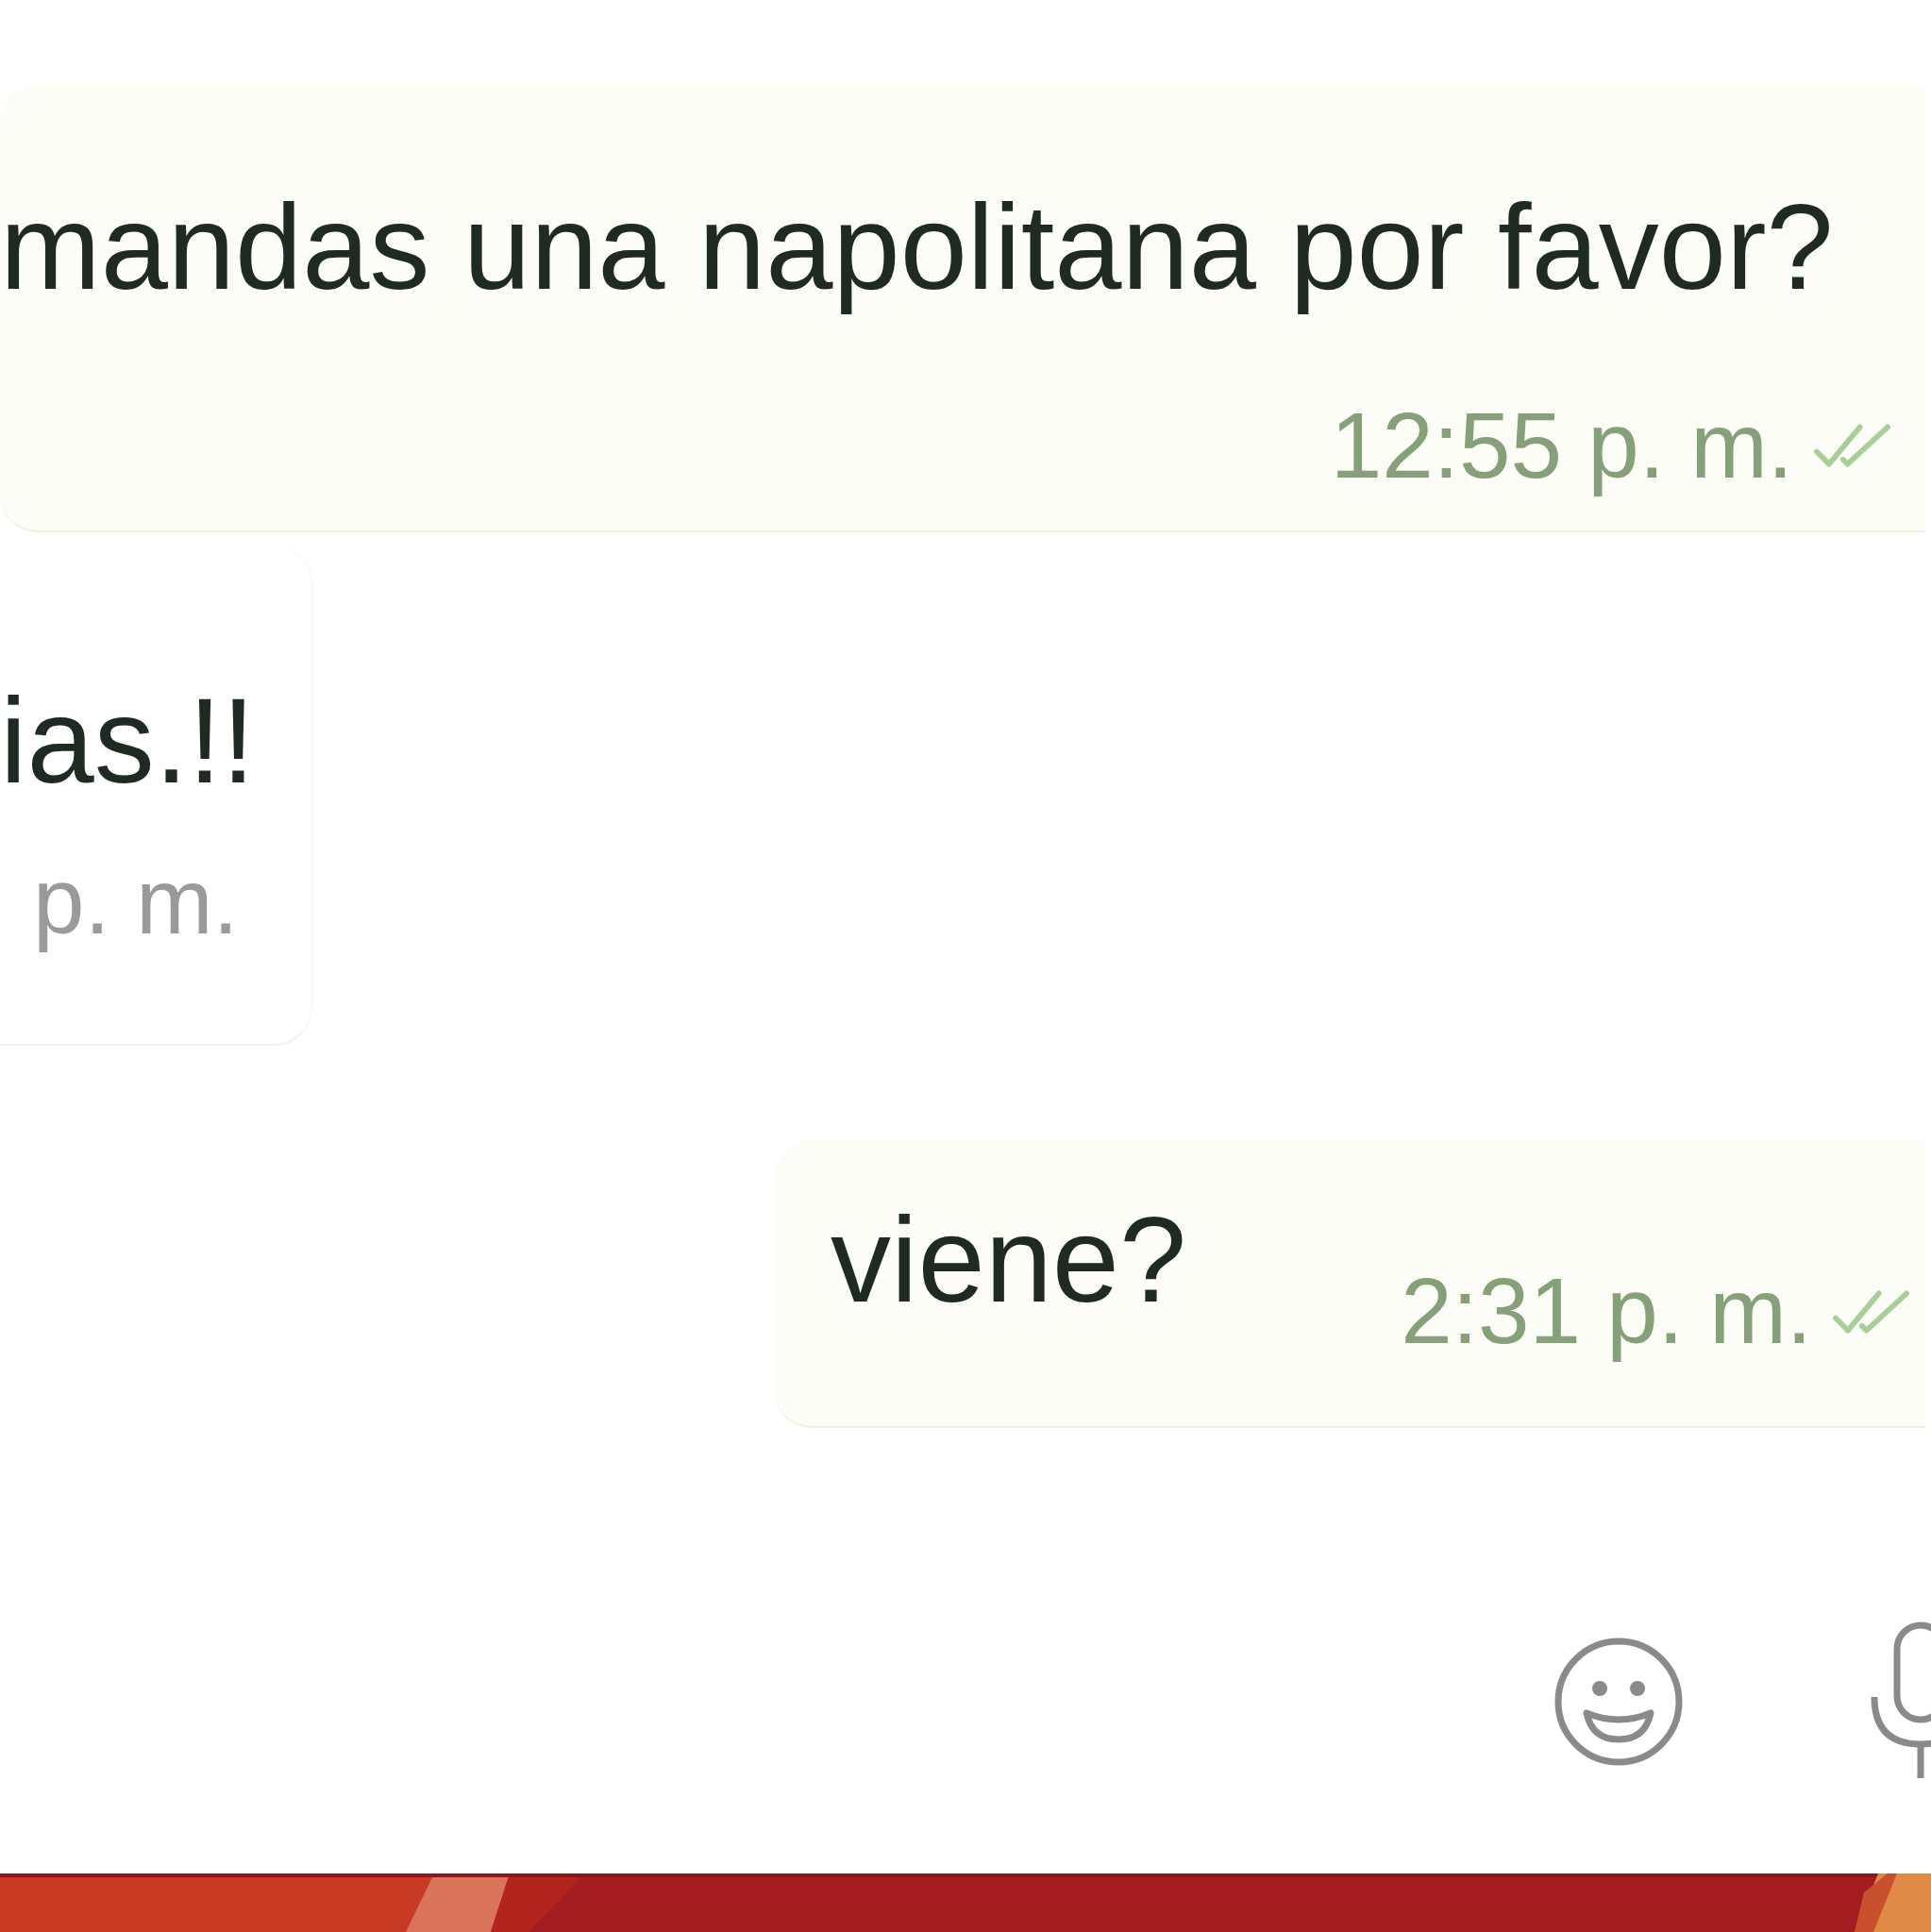 The width and height of the screenshot is (1931, 1932). What do you see at coordinates (136, 902) in the screenshot?
I see `message-time: p. m.` at bounding box center [136, 902].